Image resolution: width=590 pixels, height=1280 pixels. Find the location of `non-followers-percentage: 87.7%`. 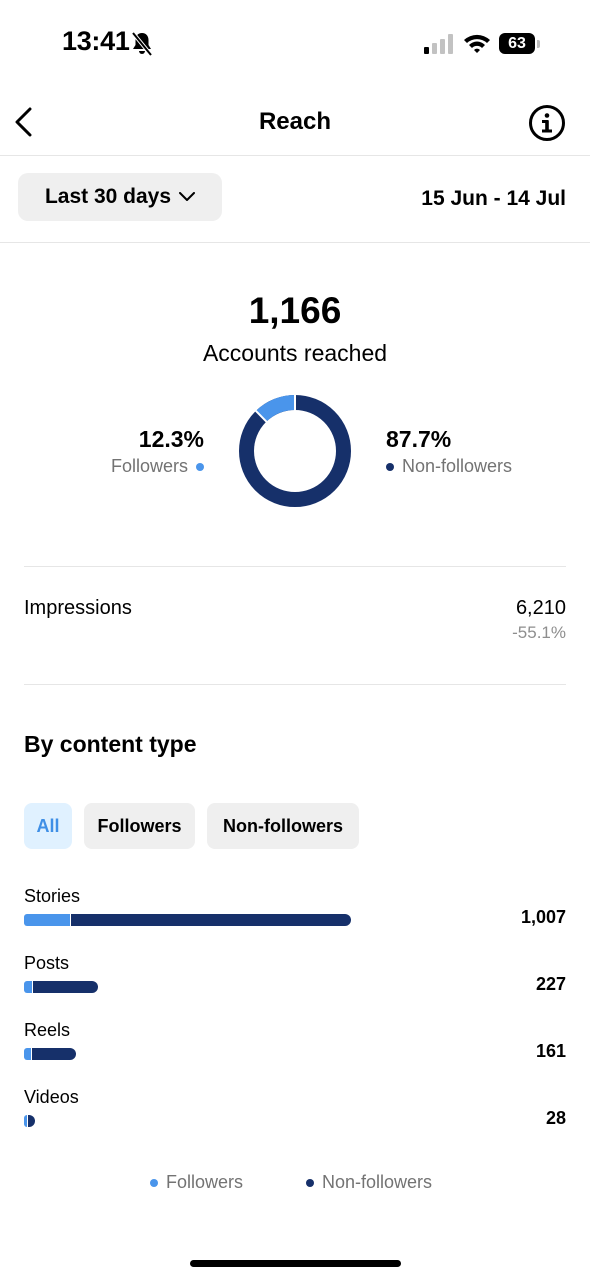

non-followers-percentage: 87.7% is located at coordinates (419, 439).